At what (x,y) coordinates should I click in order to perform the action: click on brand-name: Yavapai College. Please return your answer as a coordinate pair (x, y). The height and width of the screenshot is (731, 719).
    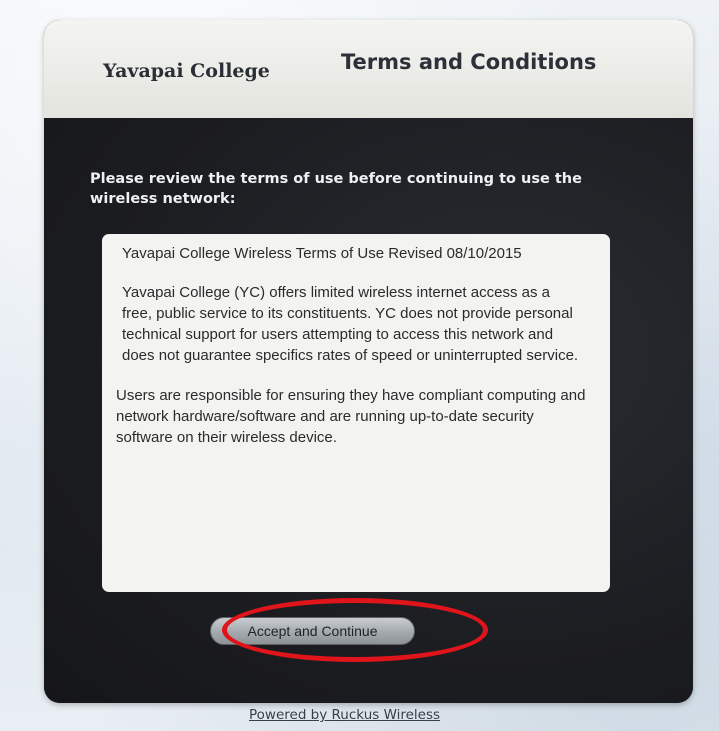
    Looking at the image, I should click on (186, 71).